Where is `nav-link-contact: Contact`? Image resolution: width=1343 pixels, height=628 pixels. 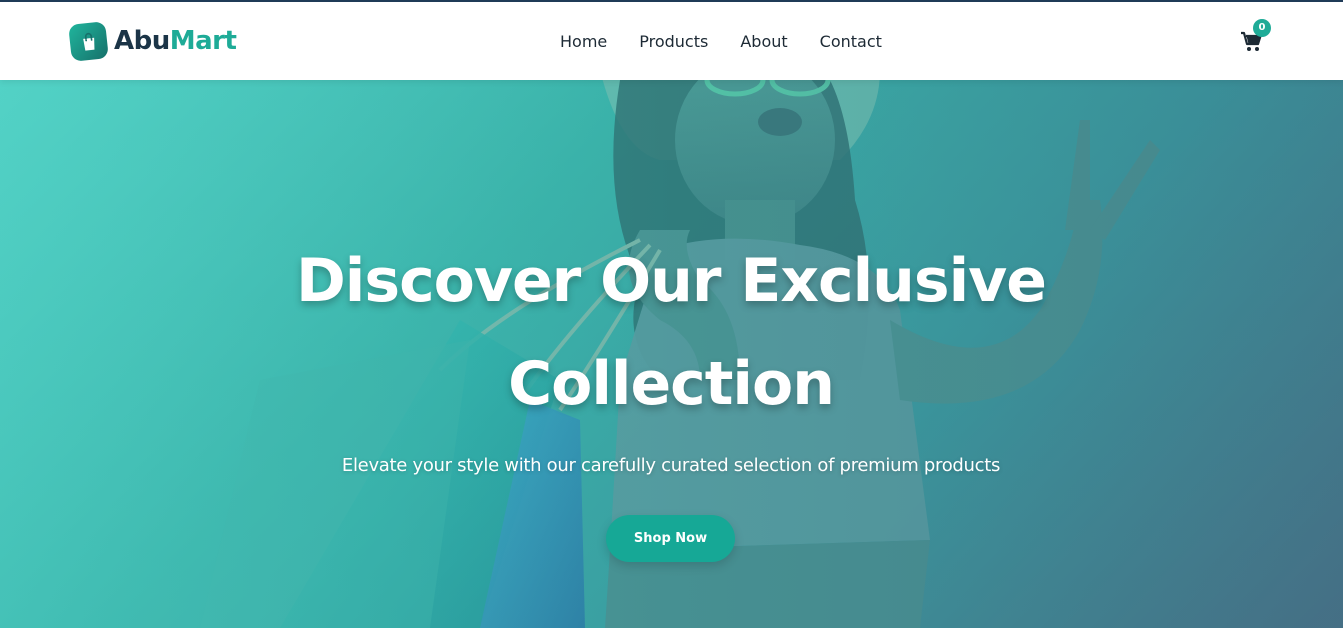
nav-link-contact: Contact is located at coordinates (851, 42).